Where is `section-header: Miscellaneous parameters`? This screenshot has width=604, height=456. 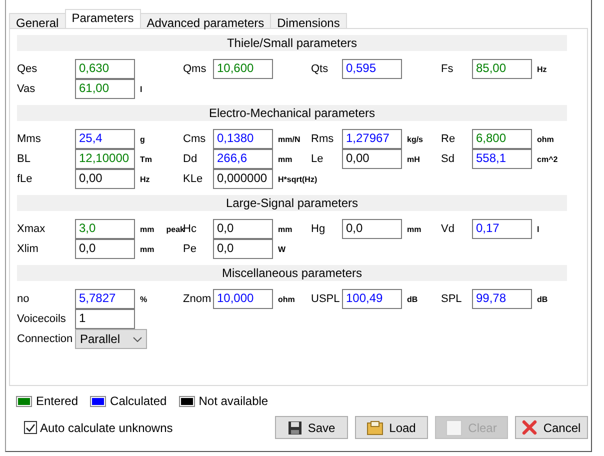 section-header: Miscellaneous parameters is located at coordinates (292, 273).